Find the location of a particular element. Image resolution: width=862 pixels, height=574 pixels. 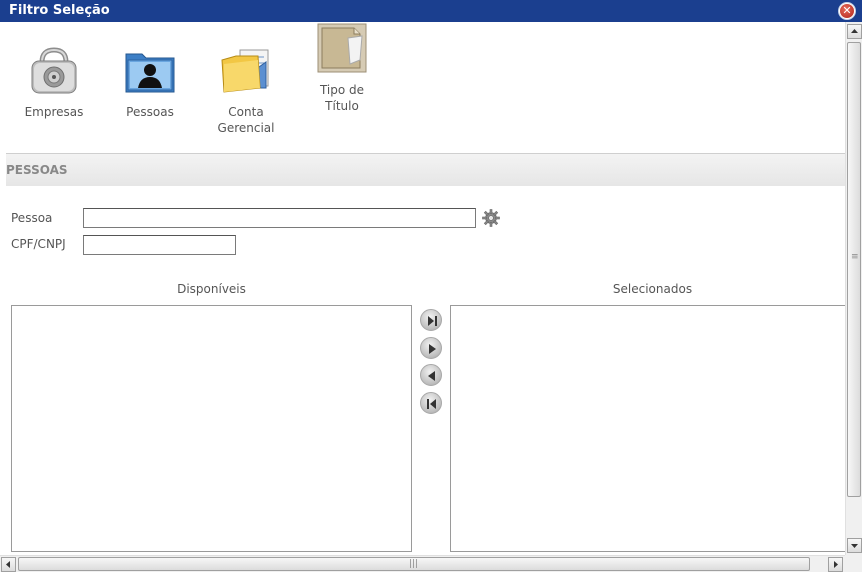

scroll-grip-icon: ≡ is located at coordinates (855, 257).